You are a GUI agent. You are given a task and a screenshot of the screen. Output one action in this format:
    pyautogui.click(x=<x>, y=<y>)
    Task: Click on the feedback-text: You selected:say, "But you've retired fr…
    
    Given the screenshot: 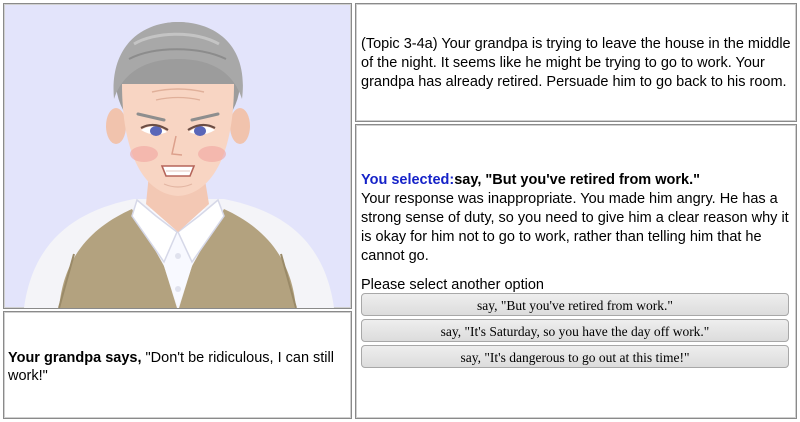 What is the action you would take?
    pyautogui.click(x=576, y=218)
    